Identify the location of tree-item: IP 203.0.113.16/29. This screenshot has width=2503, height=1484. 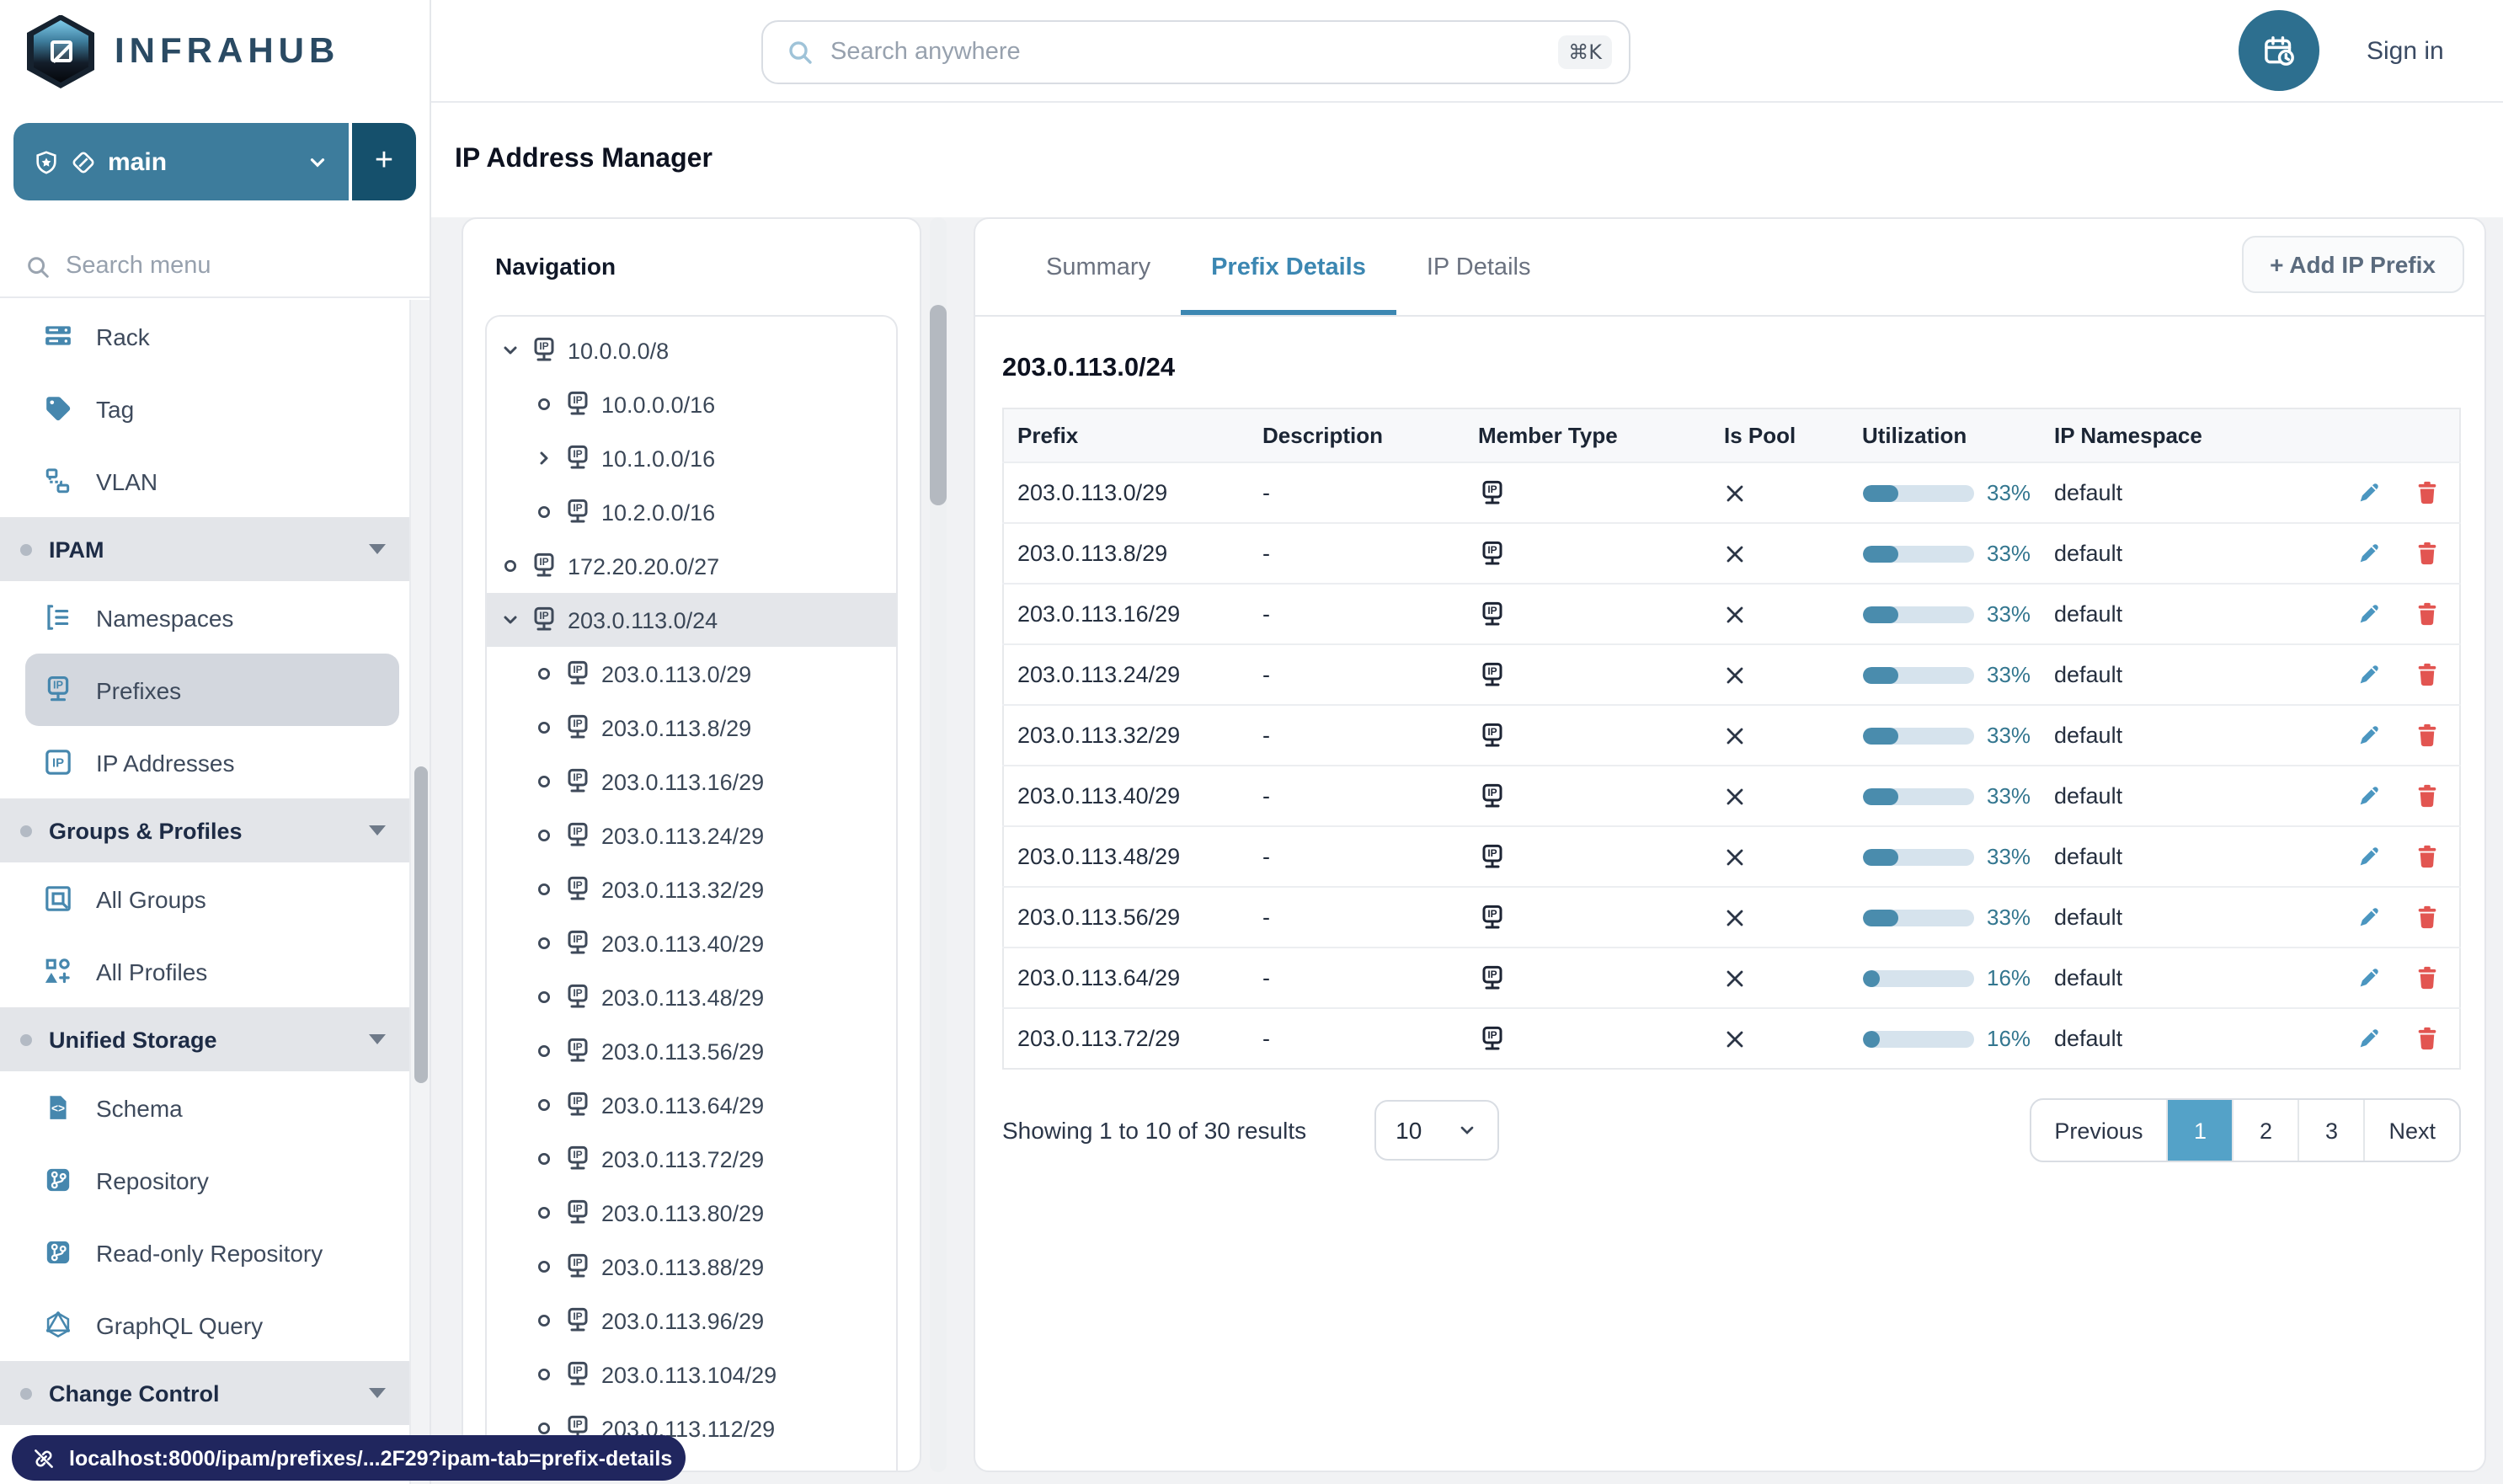
(696, 782).